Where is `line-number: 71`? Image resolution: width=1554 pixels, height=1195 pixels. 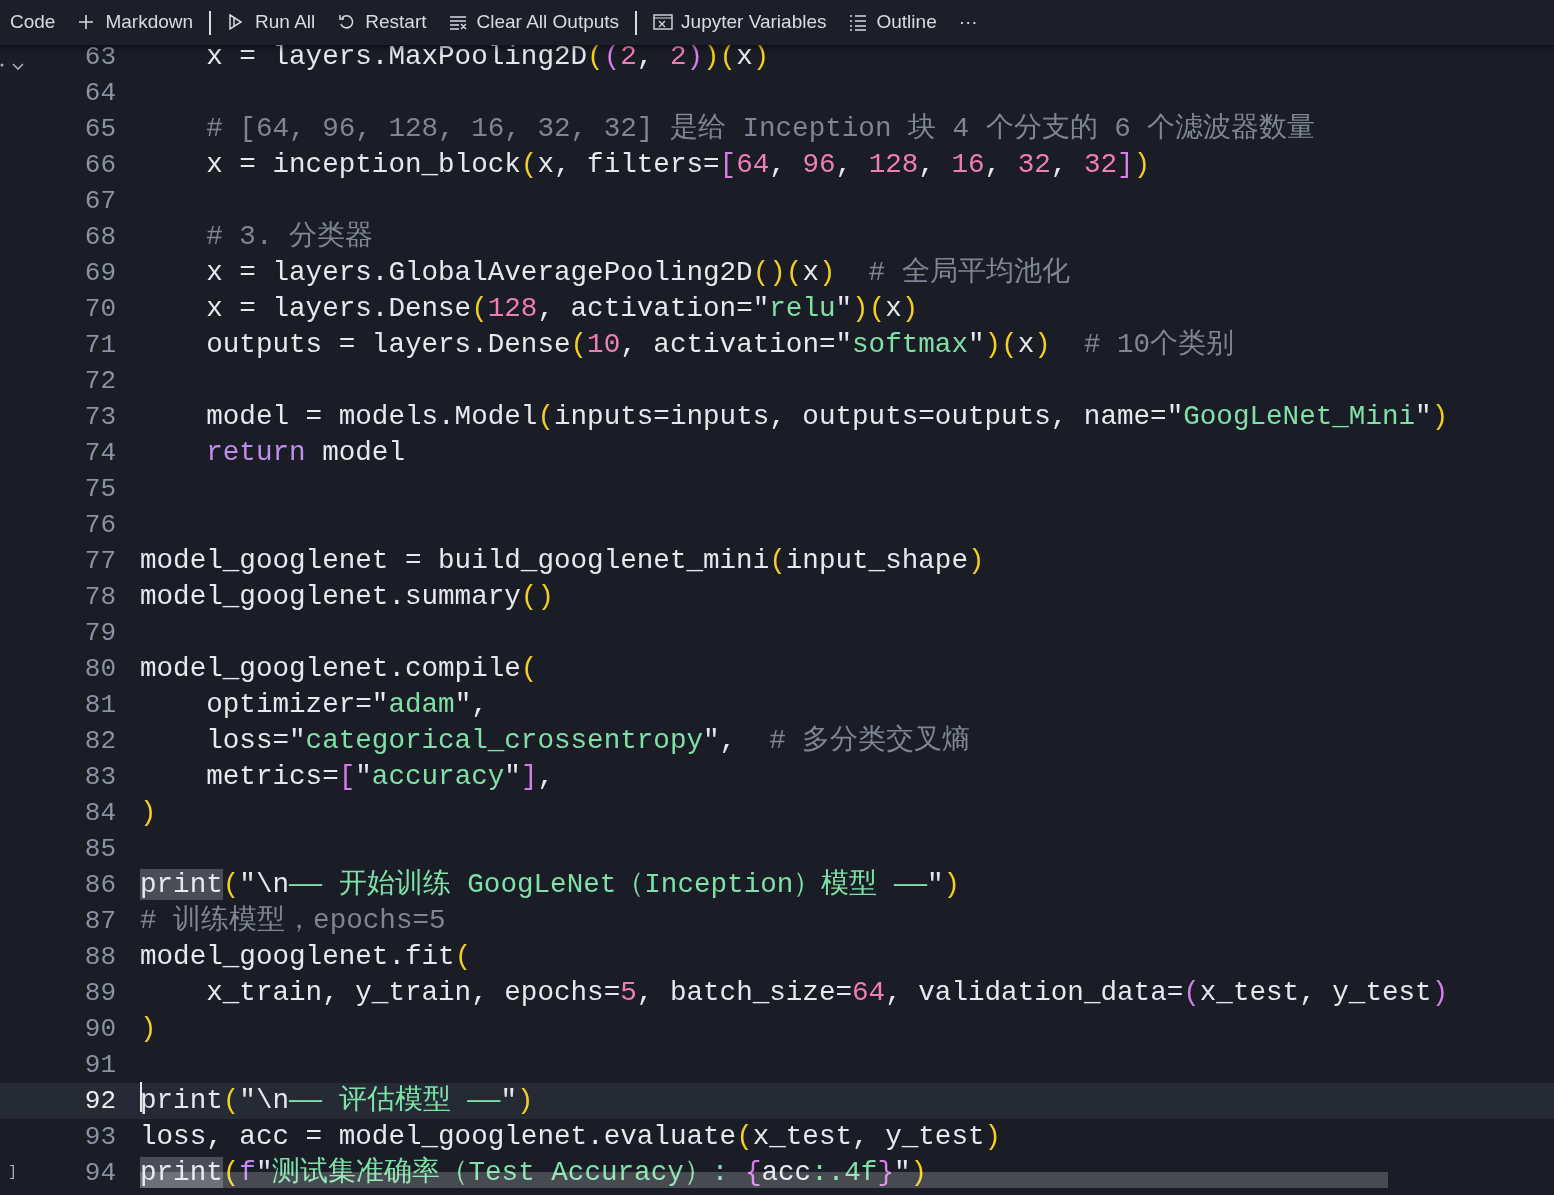 line-number: 71 is located at coordinates (99, 345).